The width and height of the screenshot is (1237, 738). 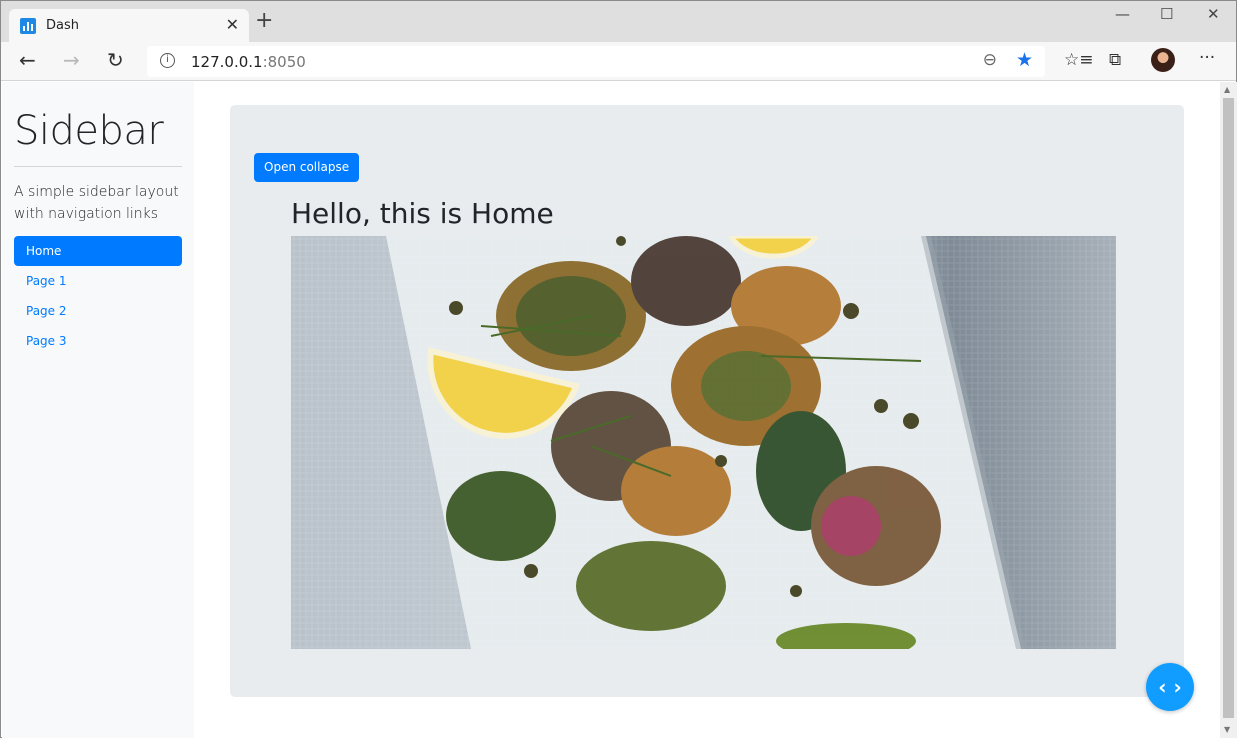 I want to click on dash-debug-menu-button: ‹ ›, so click(x=1170, y=687).